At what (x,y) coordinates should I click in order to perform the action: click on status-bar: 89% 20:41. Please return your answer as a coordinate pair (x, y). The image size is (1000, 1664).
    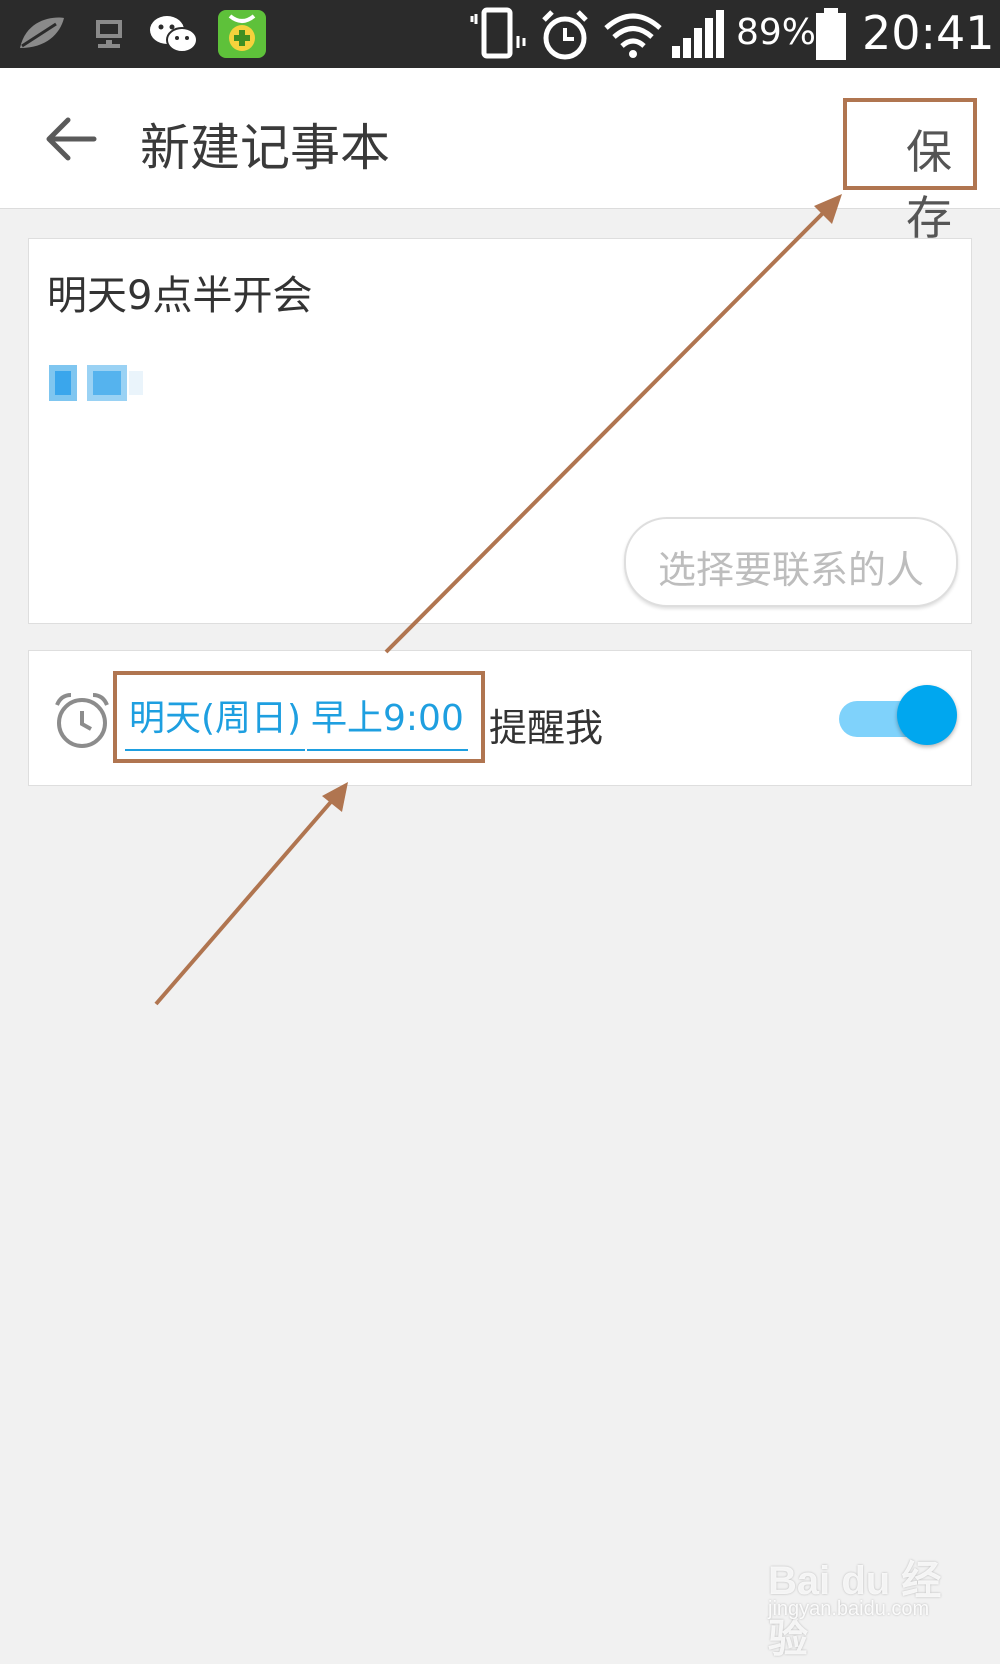
    Looking at the image, I should click on (500, 34).